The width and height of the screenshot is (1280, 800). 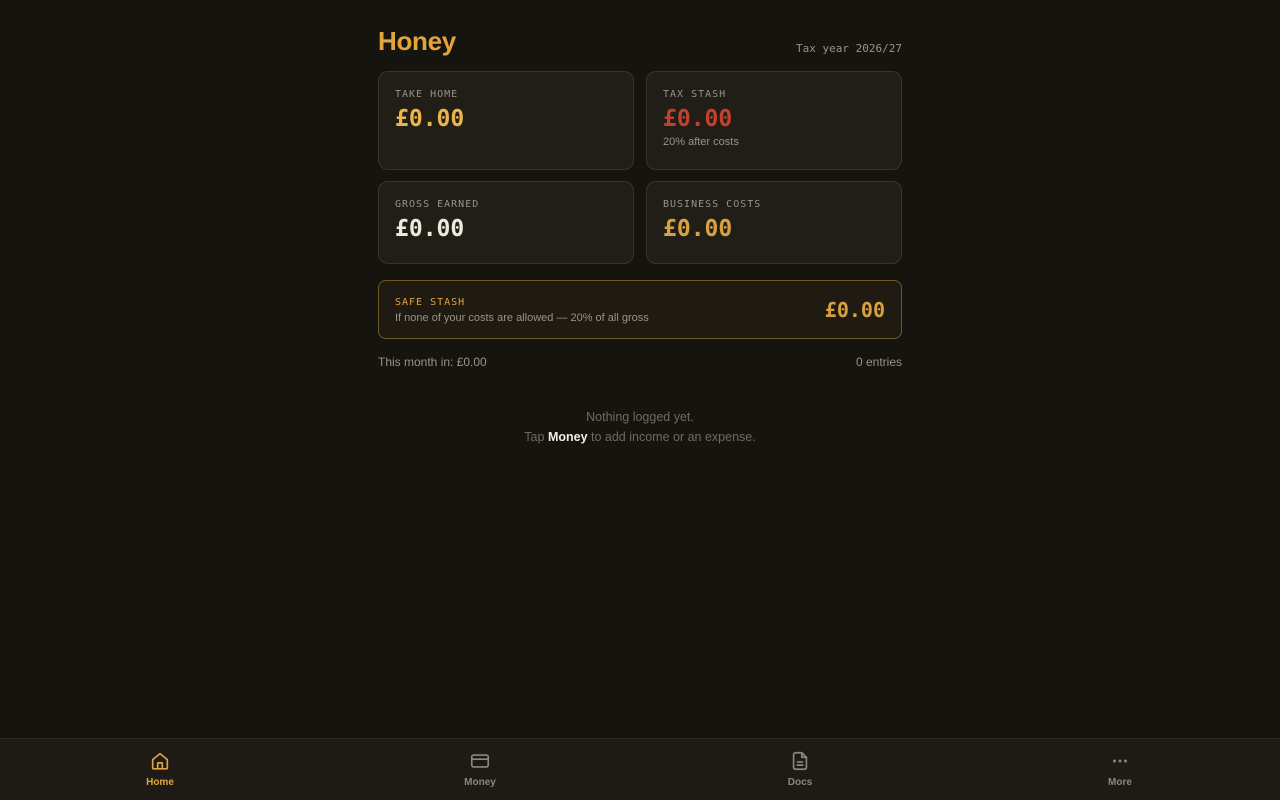 I want to click on nav-label-docs: Docs, so click(x=800, y=782).